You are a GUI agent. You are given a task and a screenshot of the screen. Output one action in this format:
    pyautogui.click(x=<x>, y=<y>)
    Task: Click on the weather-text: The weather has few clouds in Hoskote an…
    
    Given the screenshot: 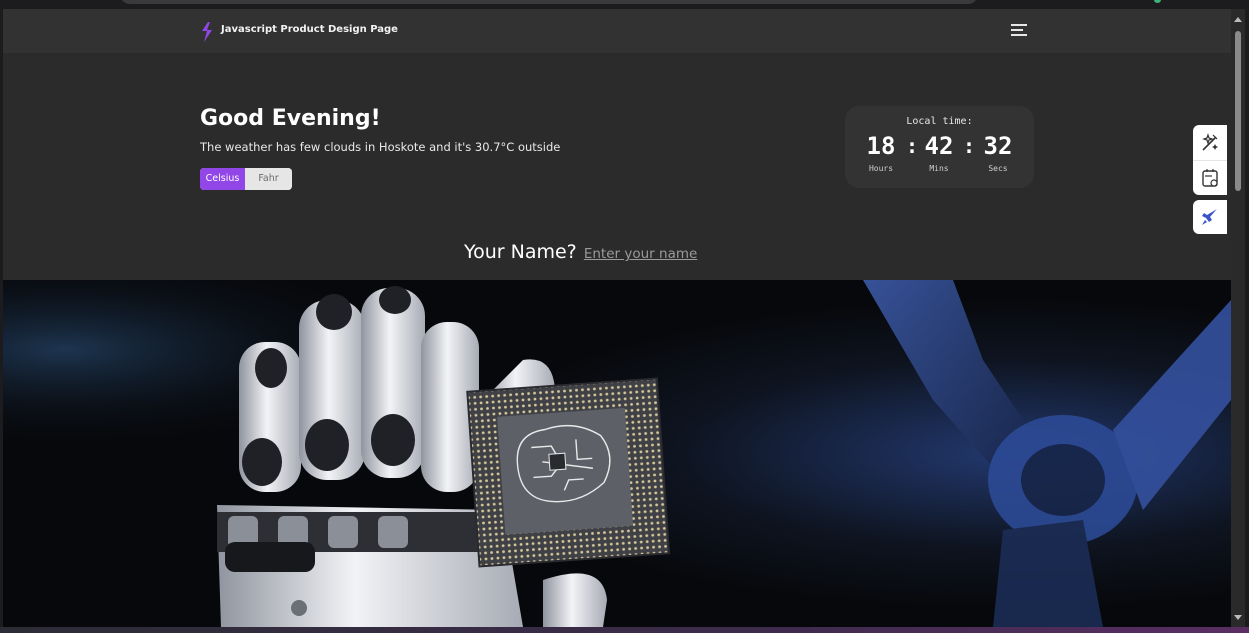 What is the action you would take?
    pyautogui.click(x=380, y=147)
    